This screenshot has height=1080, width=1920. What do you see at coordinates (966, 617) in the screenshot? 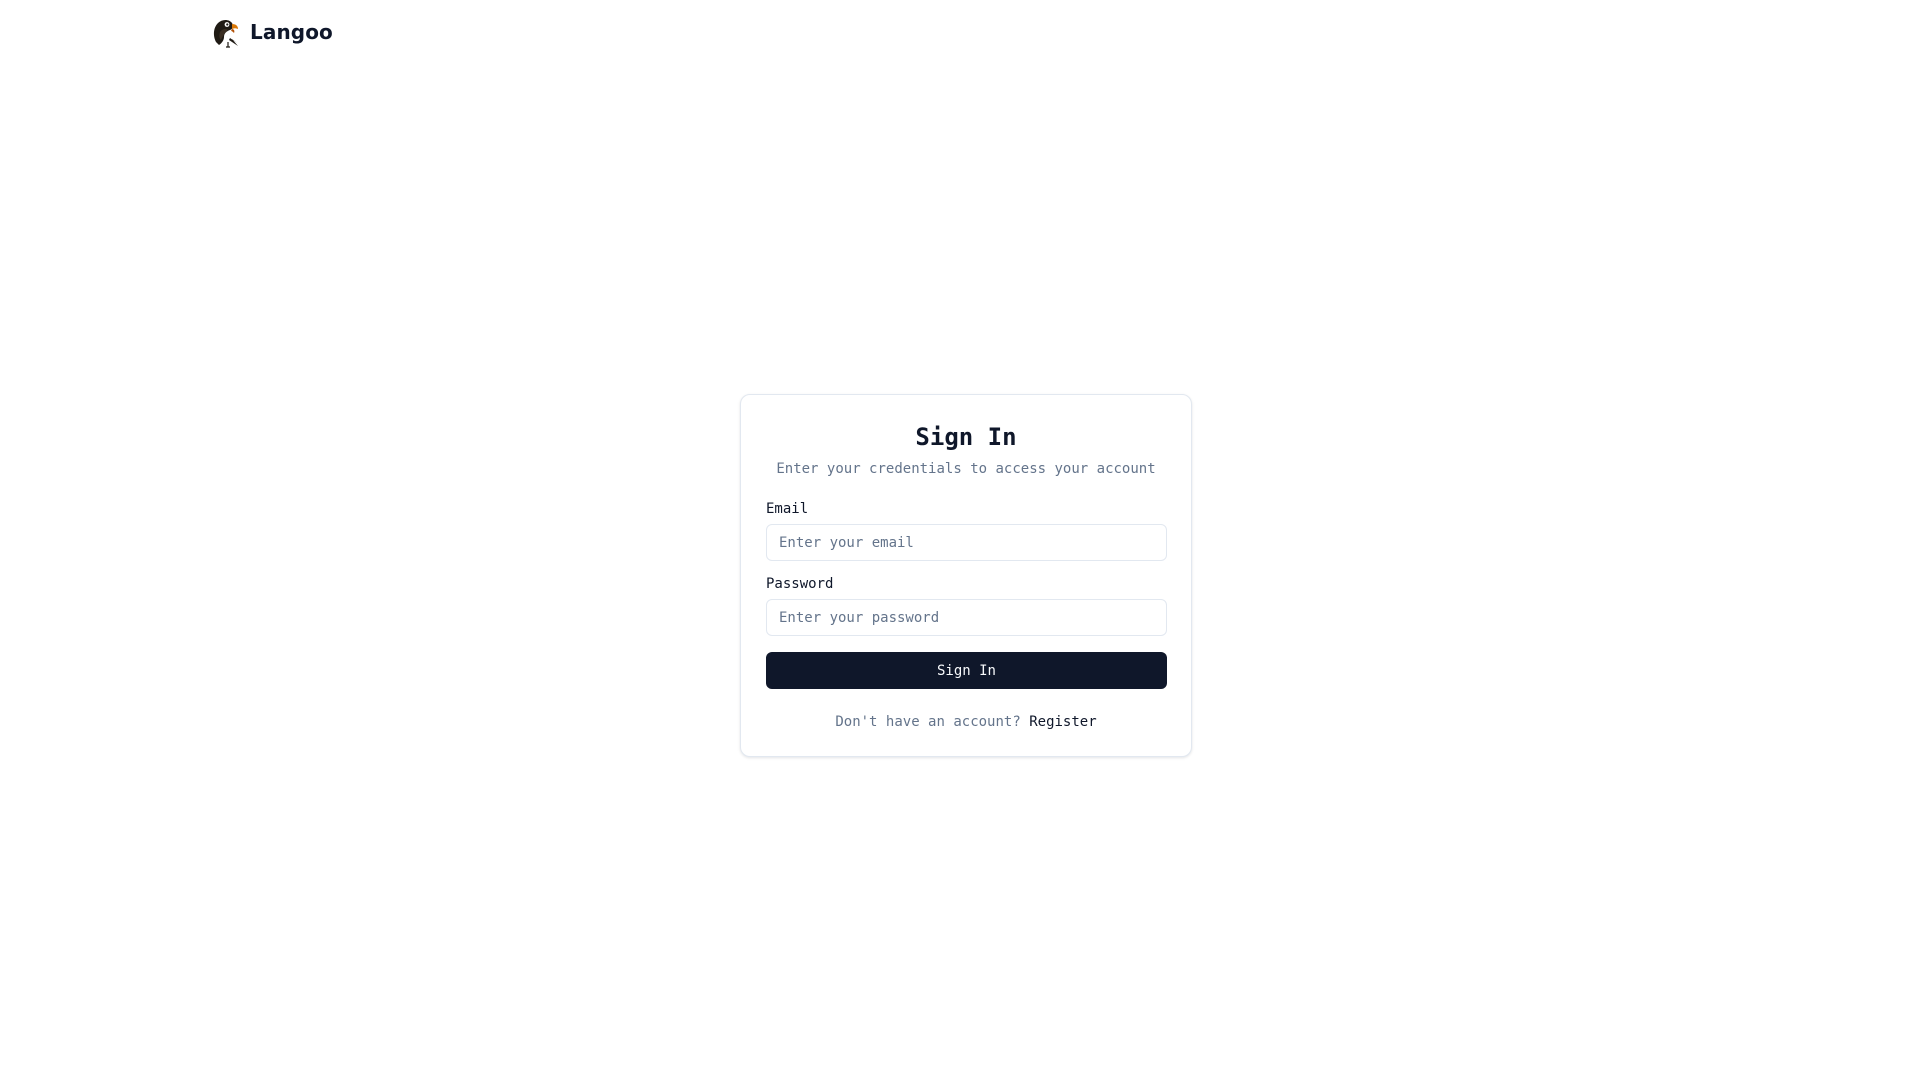
I see `password-input` at bounding box center [966, 617].